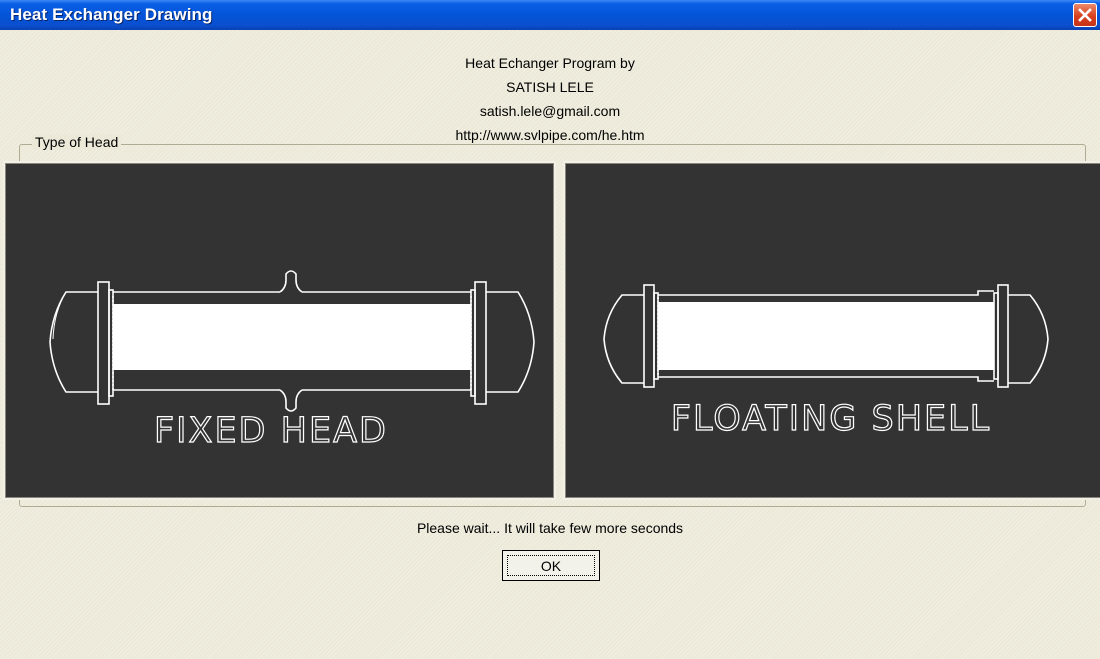 Image resolution: width=1100 pixels, height=659 pixels. What do you see at coordinates (550, 63) in the screenshot?
I see `header-line-program: Heat Echanger Program by` at bounding box center [550, 63].